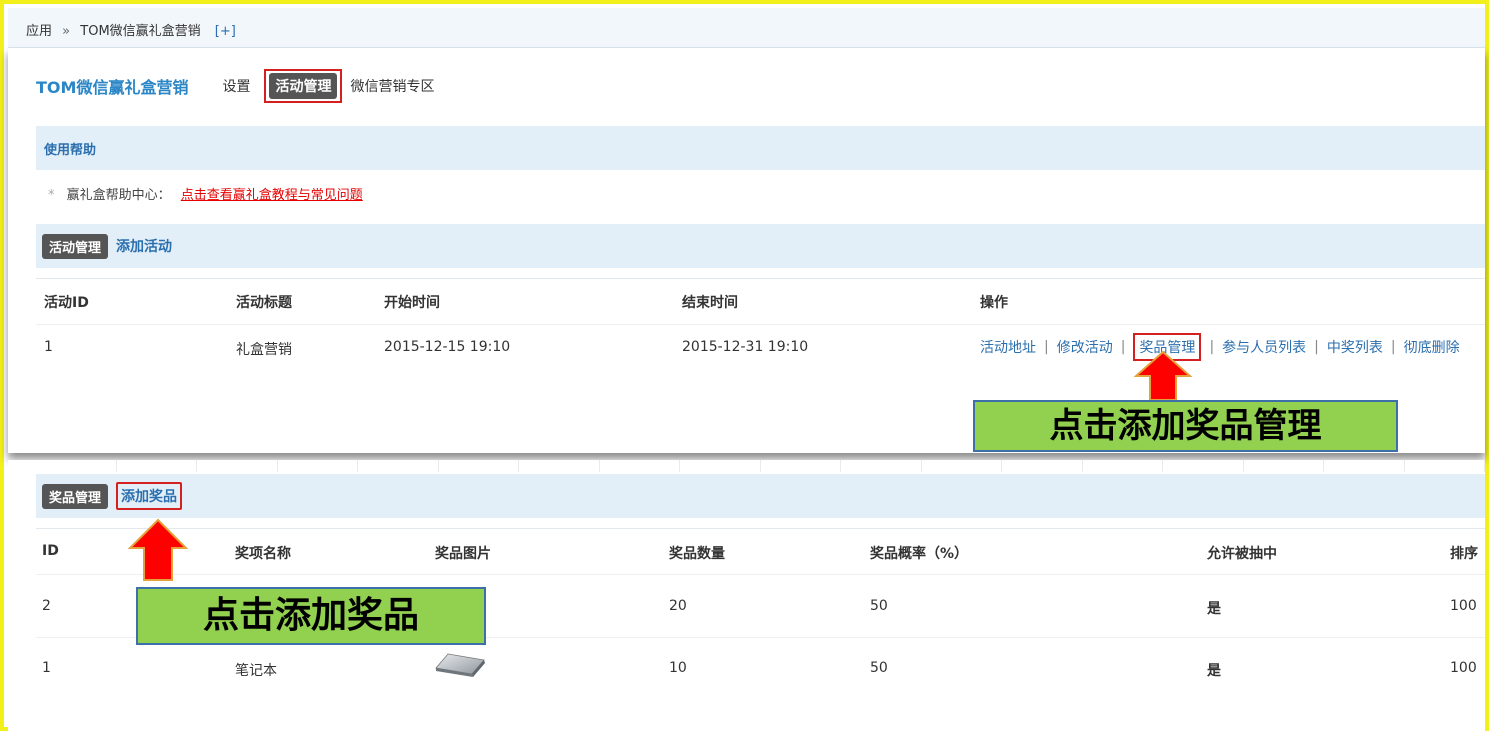  What do you see at coordinates (760, 496) in the screenshot?
I see `prize-section-header: 奖品管理 添加奖品` at bounding box center [760, 496].